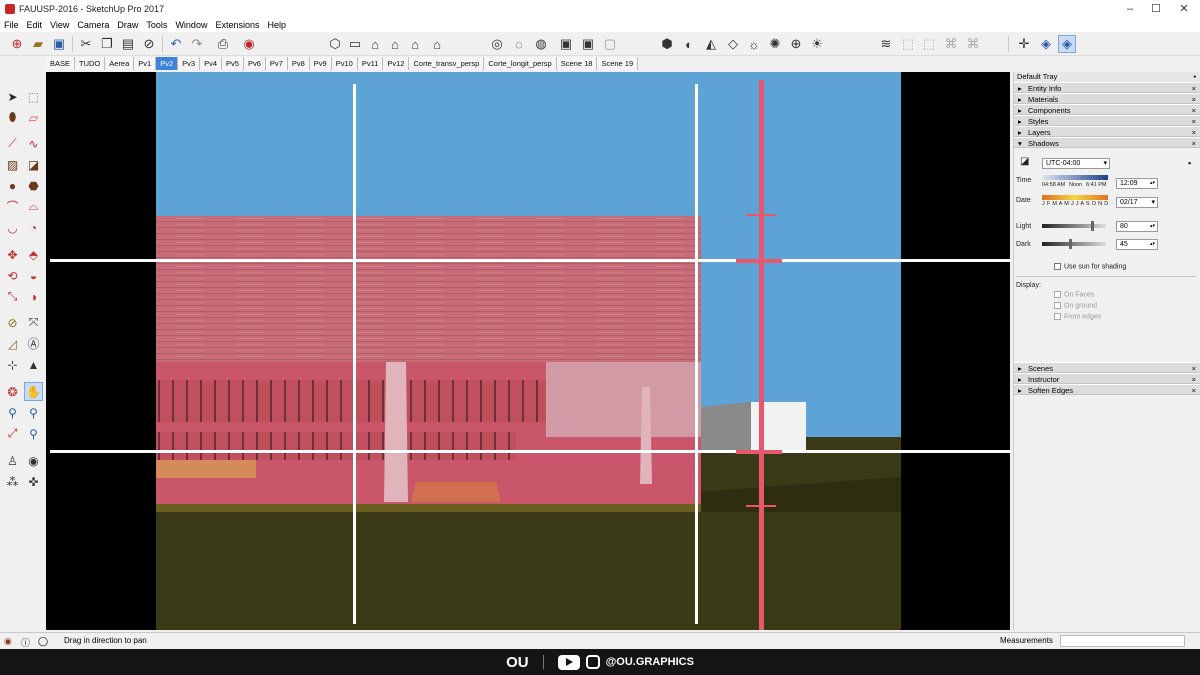 Image resolution: width=1200 pixels, height=675 pixels. What do you see at coordinates (566, 44) in the screenshot?
I see `shaded-style-icon: ▣` at bounding box center [566, 44].